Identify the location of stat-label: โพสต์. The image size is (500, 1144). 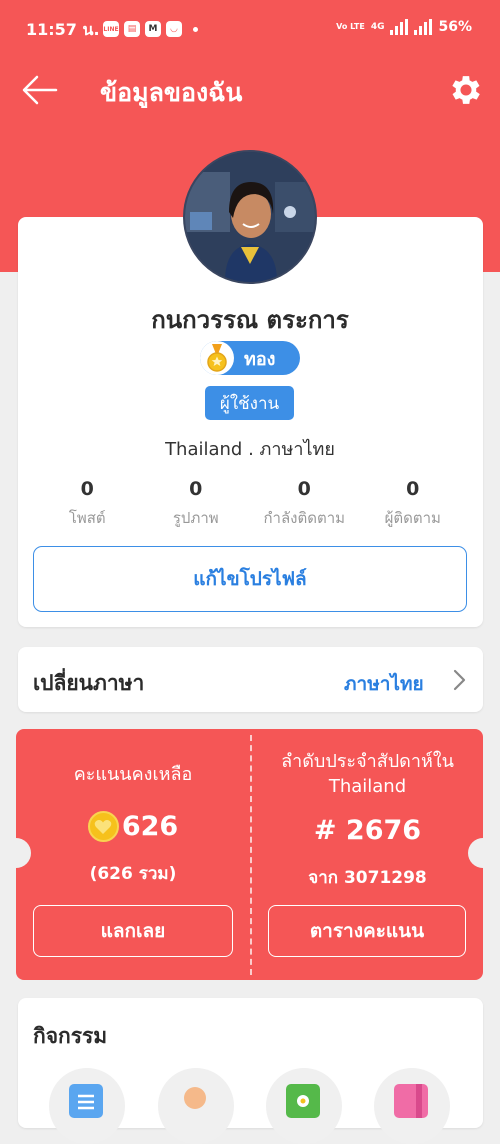
(87, 518).